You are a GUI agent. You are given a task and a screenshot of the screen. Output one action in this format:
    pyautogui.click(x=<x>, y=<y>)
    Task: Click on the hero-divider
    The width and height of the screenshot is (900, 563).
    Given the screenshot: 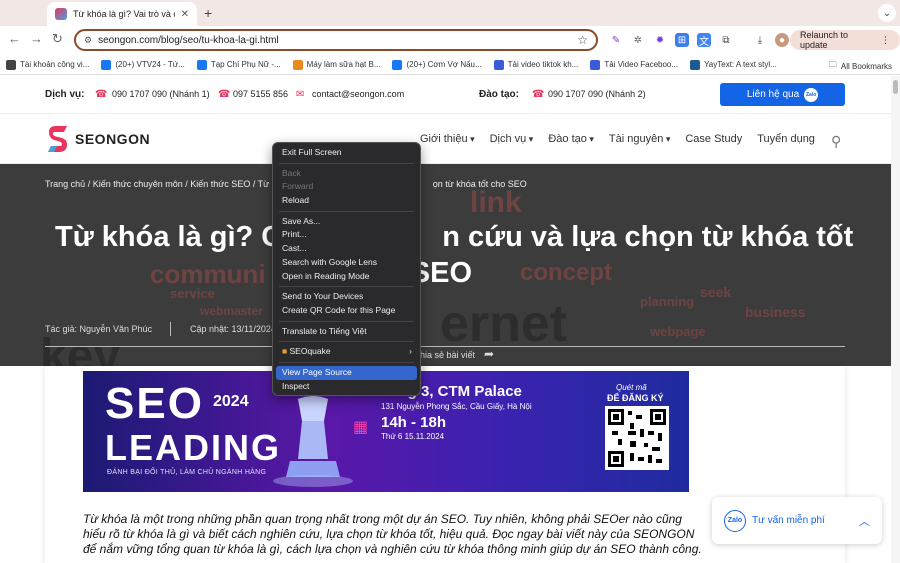 What is the action you would take?
    pyautogui.click(x=445, y=346)
    